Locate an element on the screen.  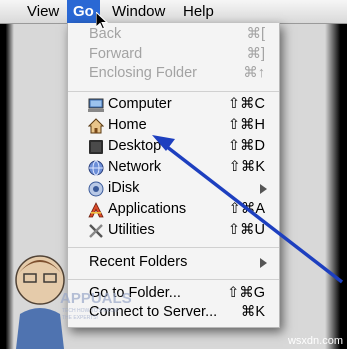
utilities-icon is located at coordinates (96, 231).